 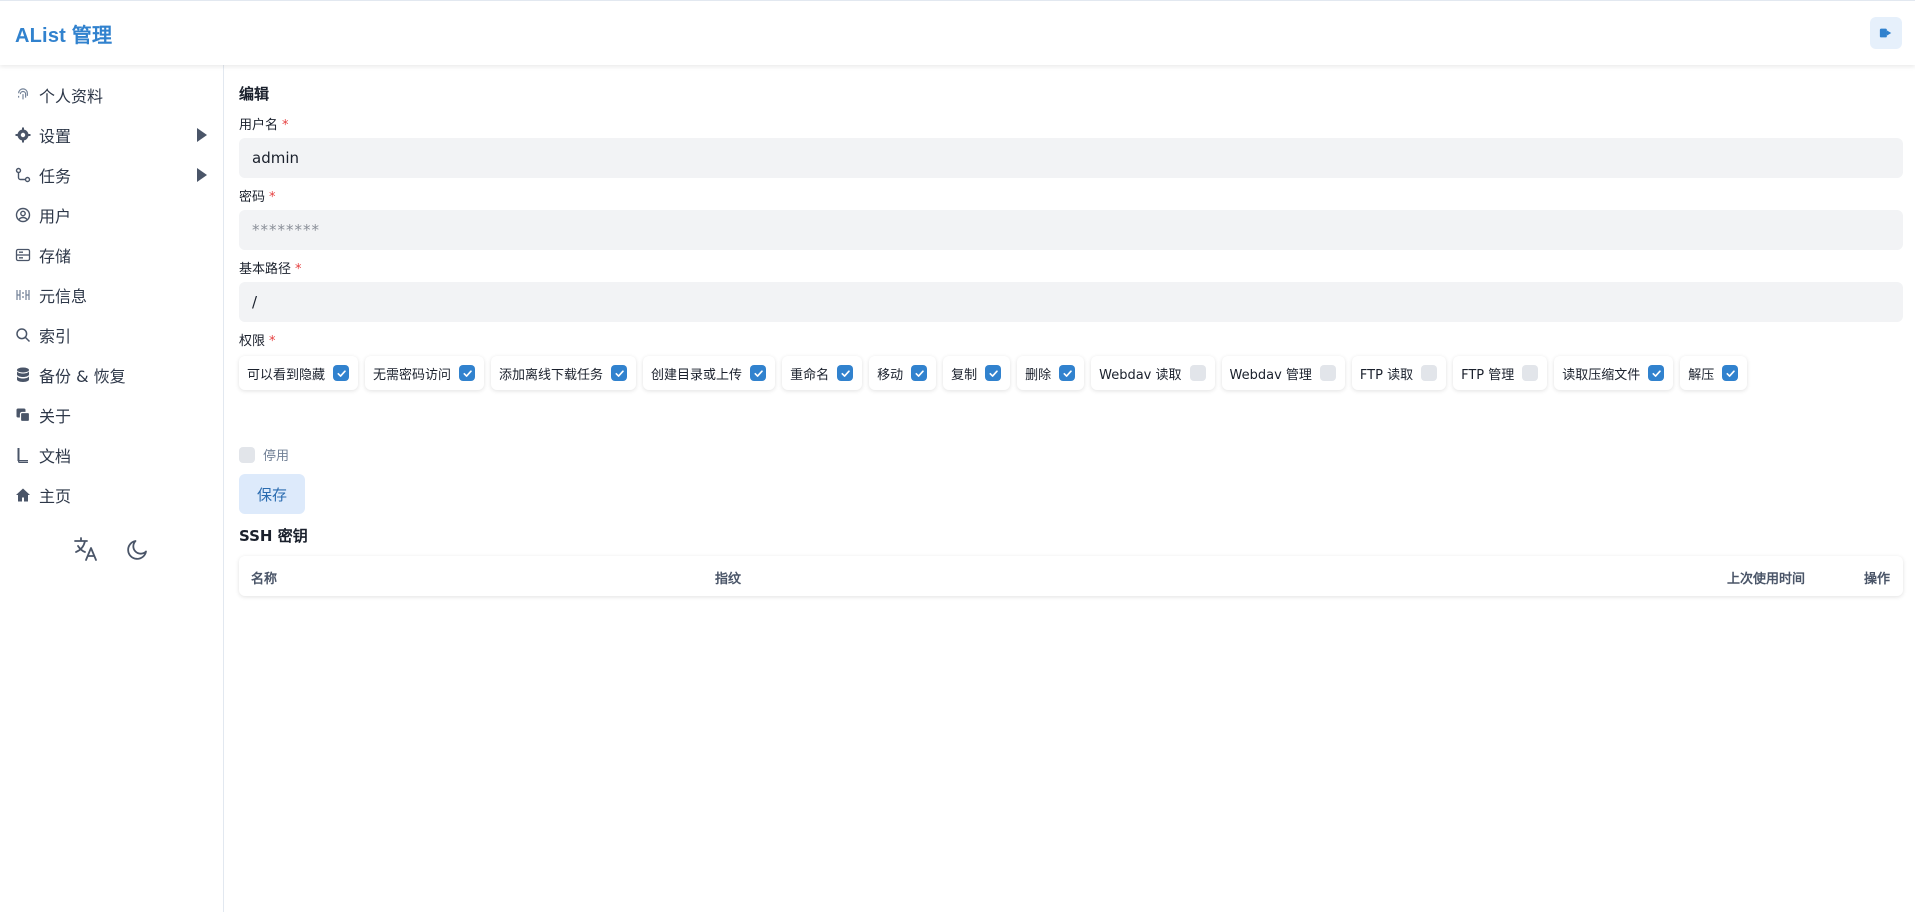 I want to click on sidebar-item-label: 文档, so click(x=55, y=456).